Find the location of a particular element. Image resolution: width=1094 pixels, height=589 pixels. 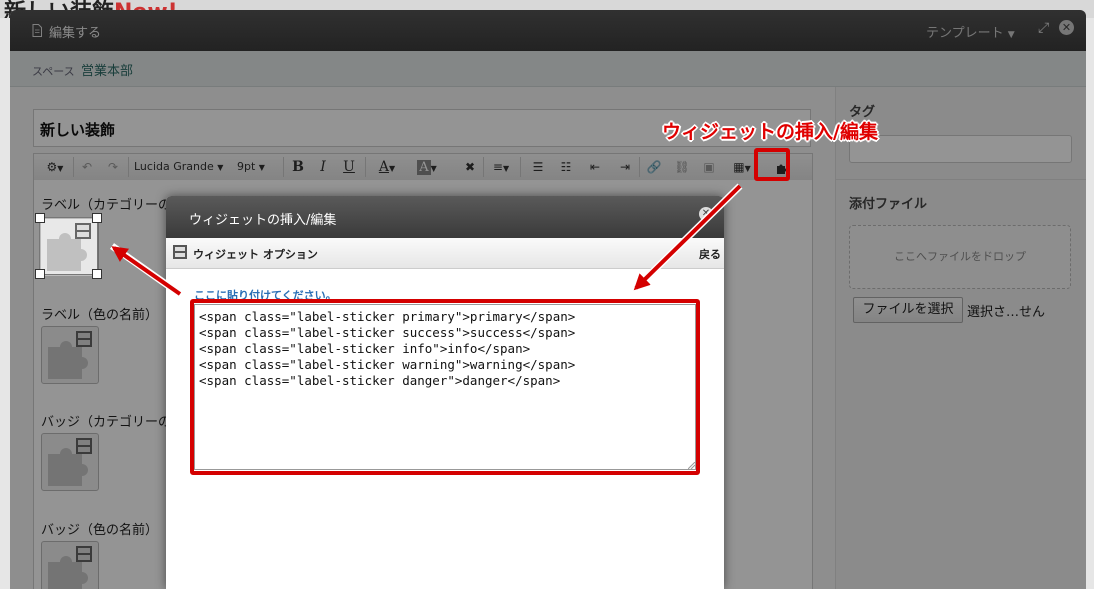

arrow-to-textarea is located at coordinates (687, 237).